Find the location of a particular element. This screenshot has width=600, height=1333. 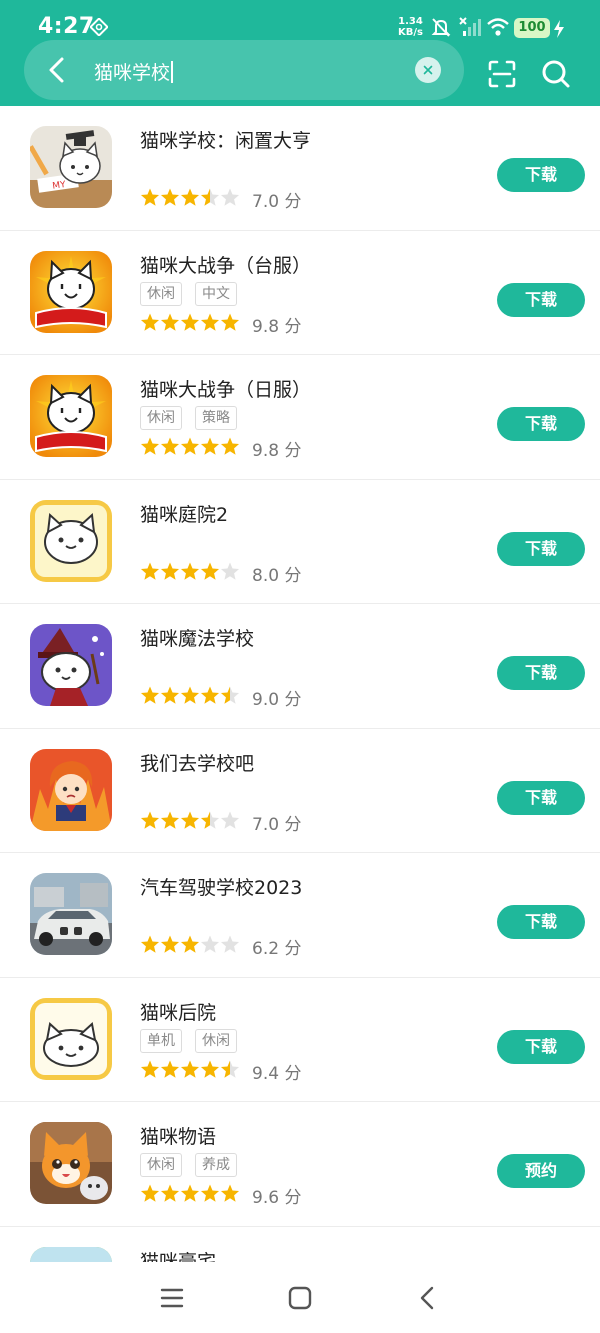

scan-icon is located at coordinates (502, 74).